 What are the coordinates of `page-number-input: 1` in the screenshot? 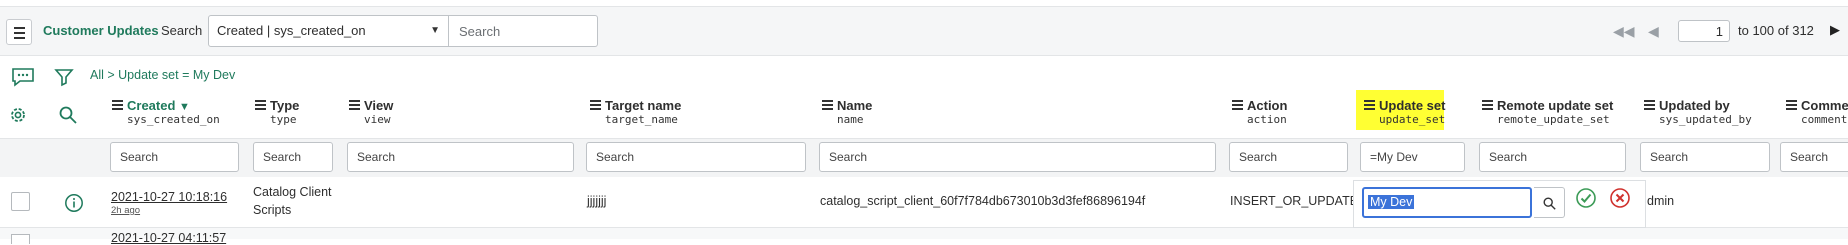 It's located at (1704, 31).